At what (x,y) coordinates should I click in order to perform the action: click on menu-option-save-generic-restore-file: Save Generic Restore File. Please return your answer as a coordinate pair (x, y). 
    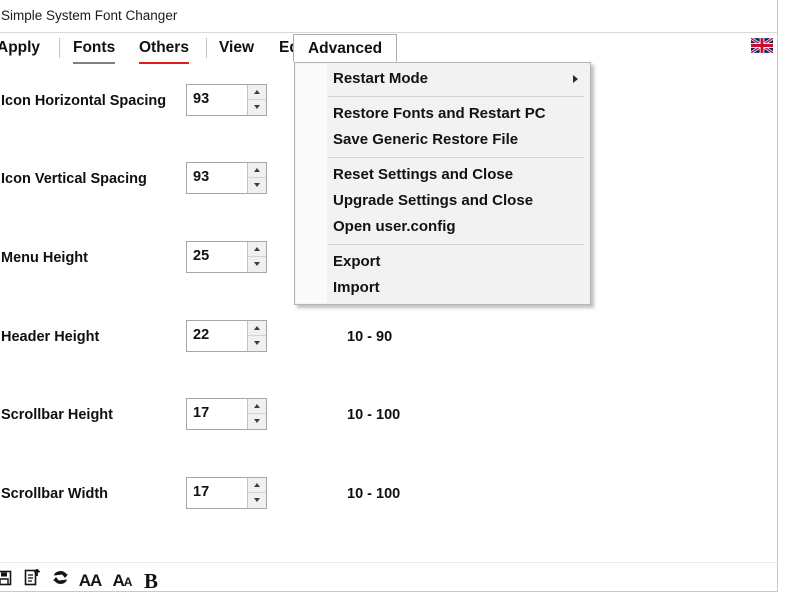
    Looking at the image, I should click on (442, 140).